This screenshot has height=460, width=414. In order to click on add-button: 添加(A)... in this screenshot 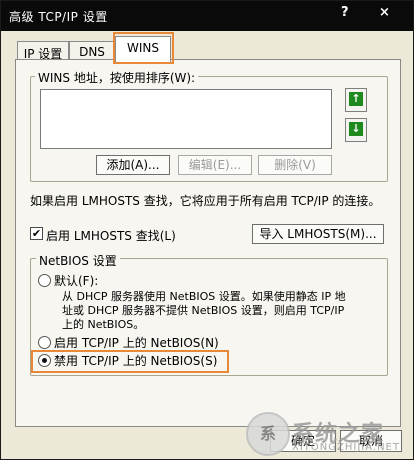, I will do `click(133, 165)`.